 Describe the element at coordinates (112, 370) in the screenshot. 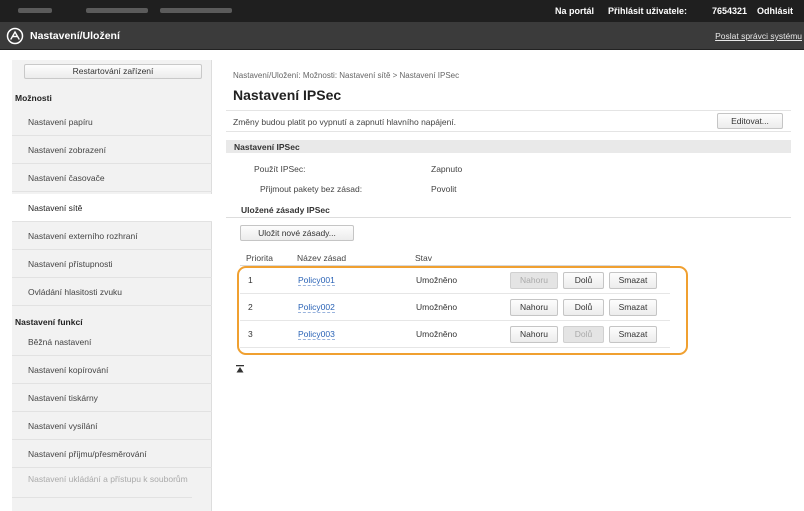

I see `sidebar-item-copy: Nastavení kopírování` at that location.